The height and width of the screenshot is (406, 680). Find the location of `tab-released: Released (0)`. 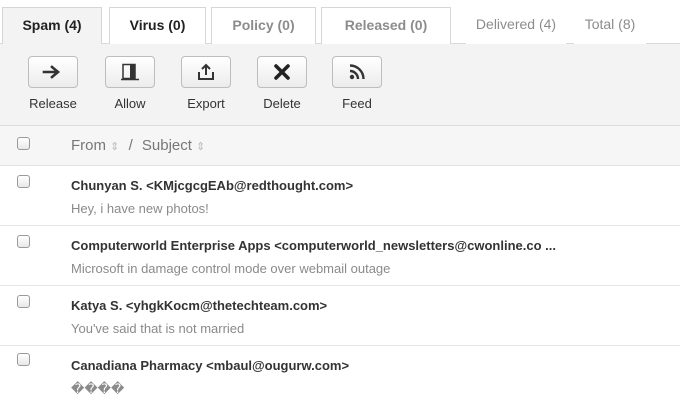

tab-released: Released (0) is located at coordinates (386, 25).